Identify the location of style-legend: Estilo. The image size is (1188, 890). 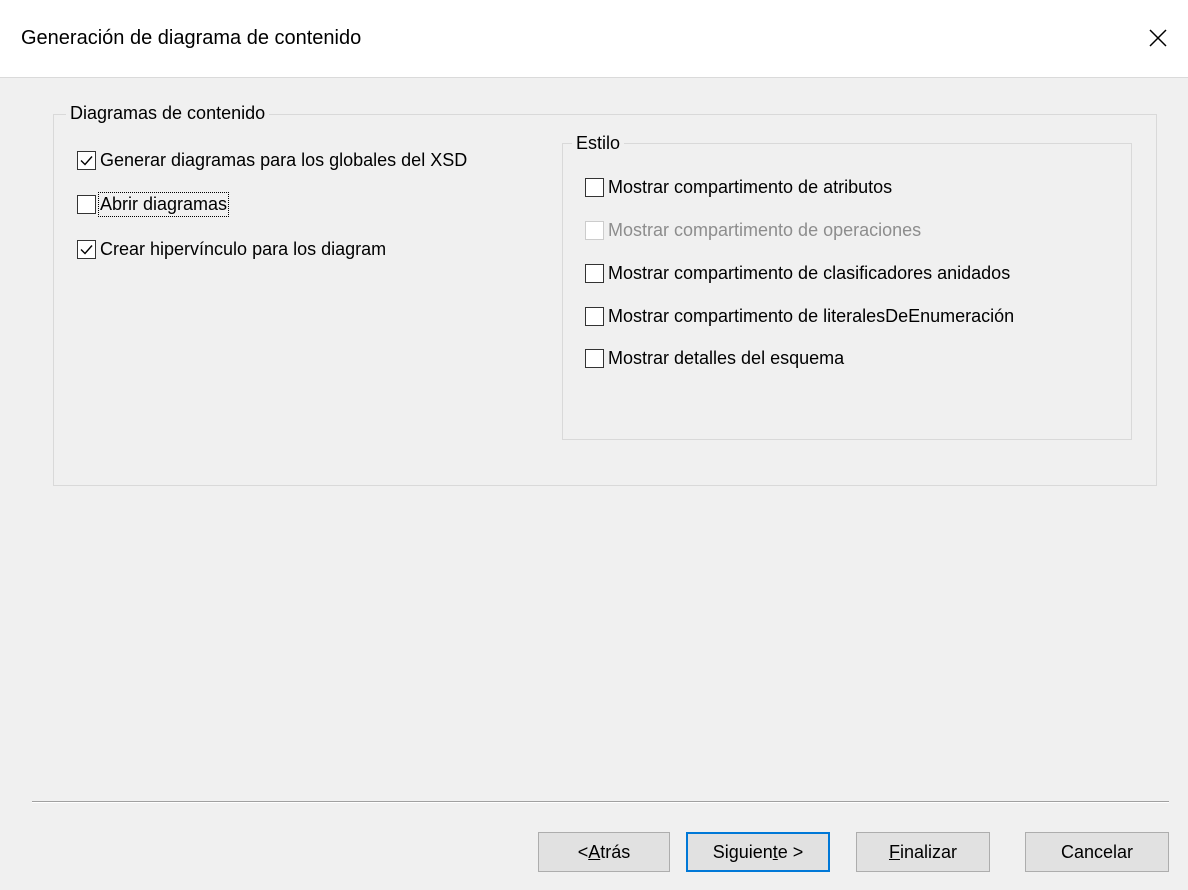
(598, 143).